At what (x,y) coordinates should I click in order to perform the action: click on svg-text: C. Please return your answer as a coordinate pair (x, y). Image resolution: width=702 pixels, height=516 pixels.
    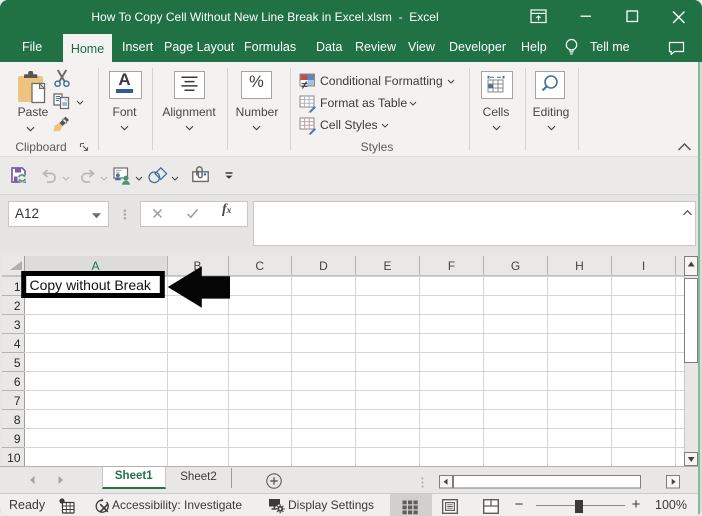
    Looking at the image, I should click on (259, 266).